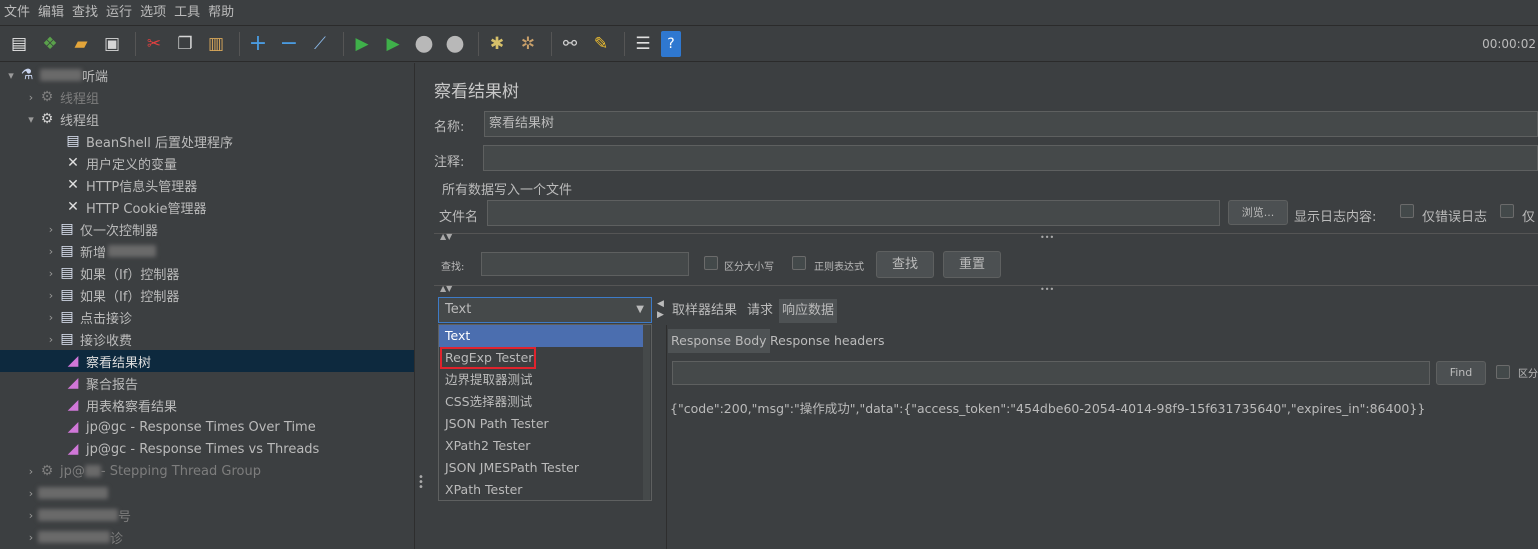 The height and width of the screenshot is (549, 1538). I want to click on help-icon: ?, so click(671, 43).